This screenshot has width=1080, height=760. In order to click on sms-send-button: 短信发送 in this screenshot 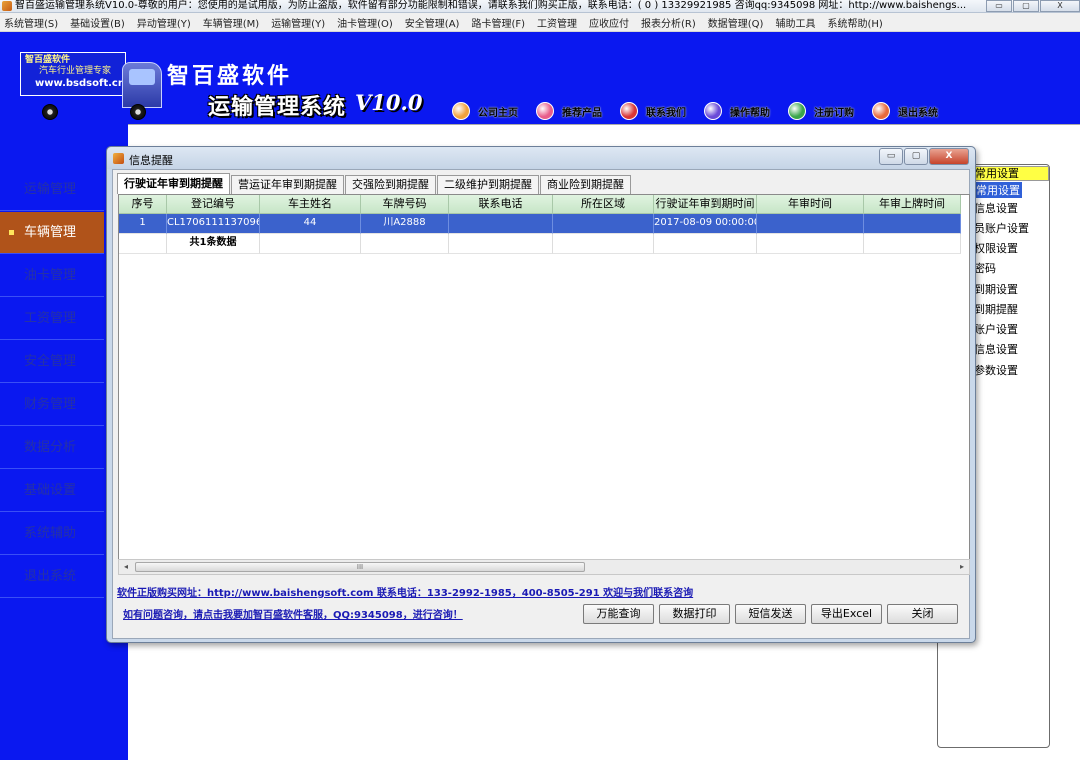, I will do `click(770, 614)`.